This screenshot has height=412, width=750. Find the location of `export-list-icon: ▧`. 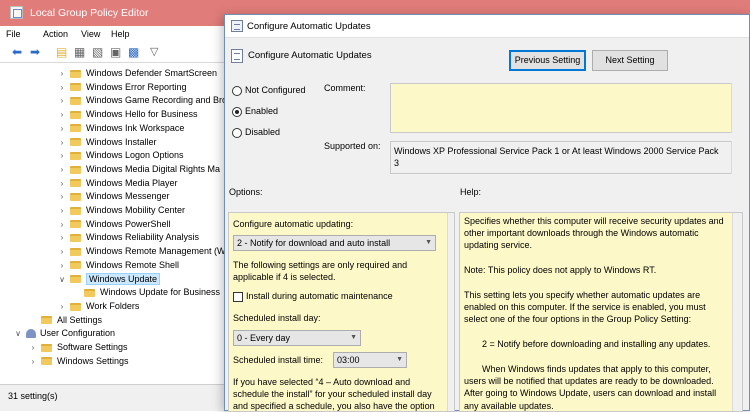

export-list-icon: ▧ is located at coordinates (97, 52).